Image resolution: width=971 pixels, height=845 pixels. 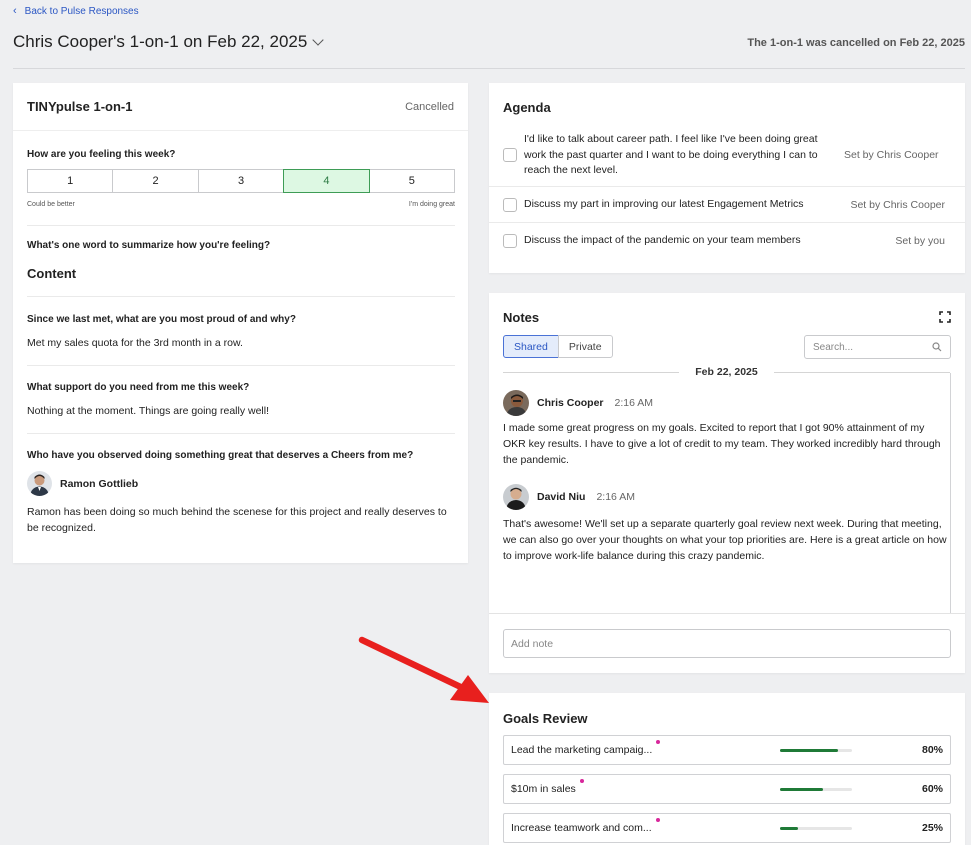 I want to click on cheers-person: Ramon Gottlieb, so click(x=82, y=483).